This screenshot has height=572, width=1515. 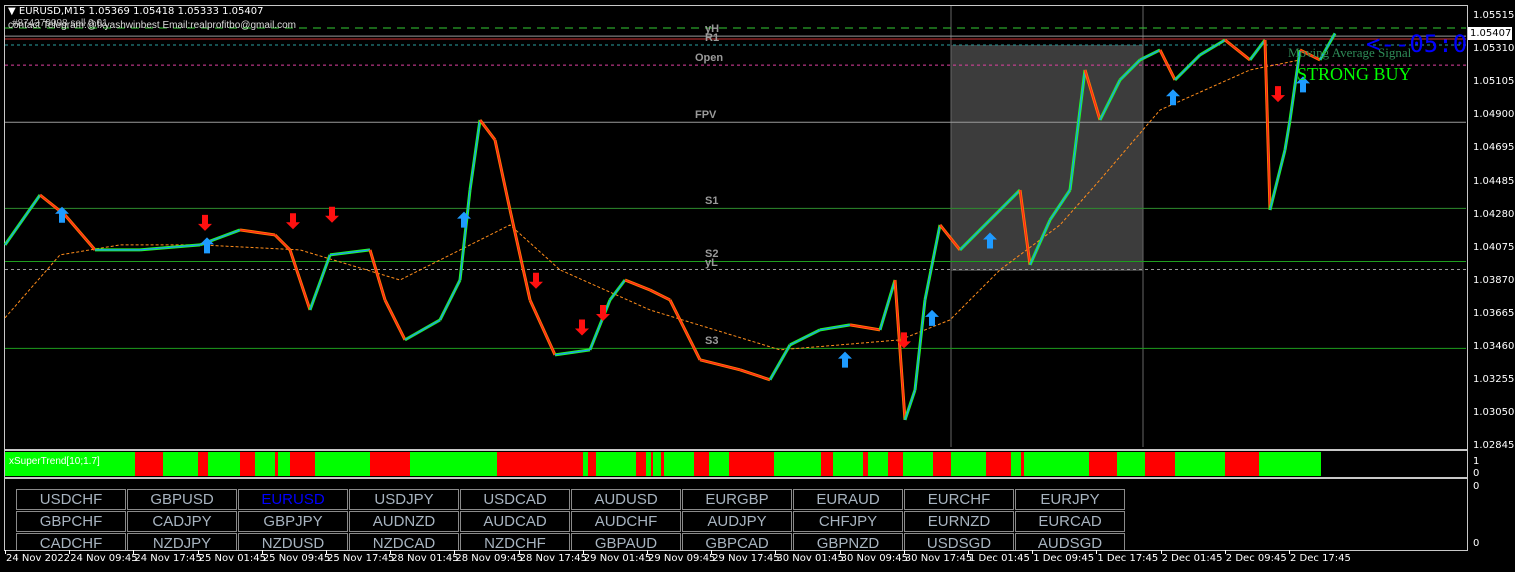 What do you see at coordinates (737, 521) in the screenshot?
I see `pair-button-audjpy: AUDJPY` at bounding box center [737, 521].